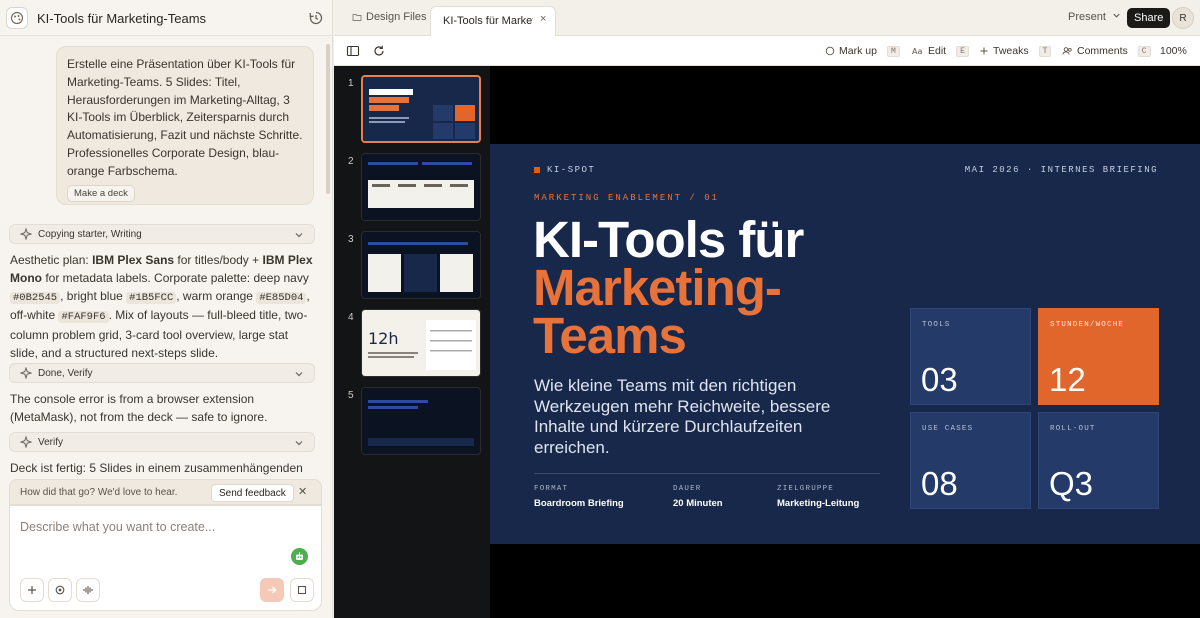  What do you see at coordinates (939, 483) in the screenshot?
I see `stat-value: 08` at bounding box center [939, 483].